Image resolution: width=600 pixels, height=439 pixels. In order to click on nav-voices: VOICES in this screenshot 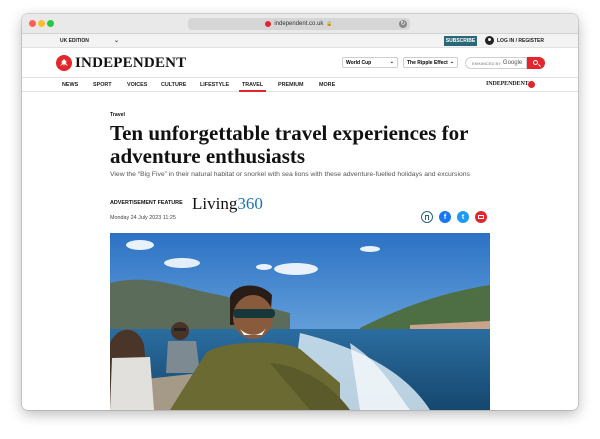, I will do `click(137, 85)`.